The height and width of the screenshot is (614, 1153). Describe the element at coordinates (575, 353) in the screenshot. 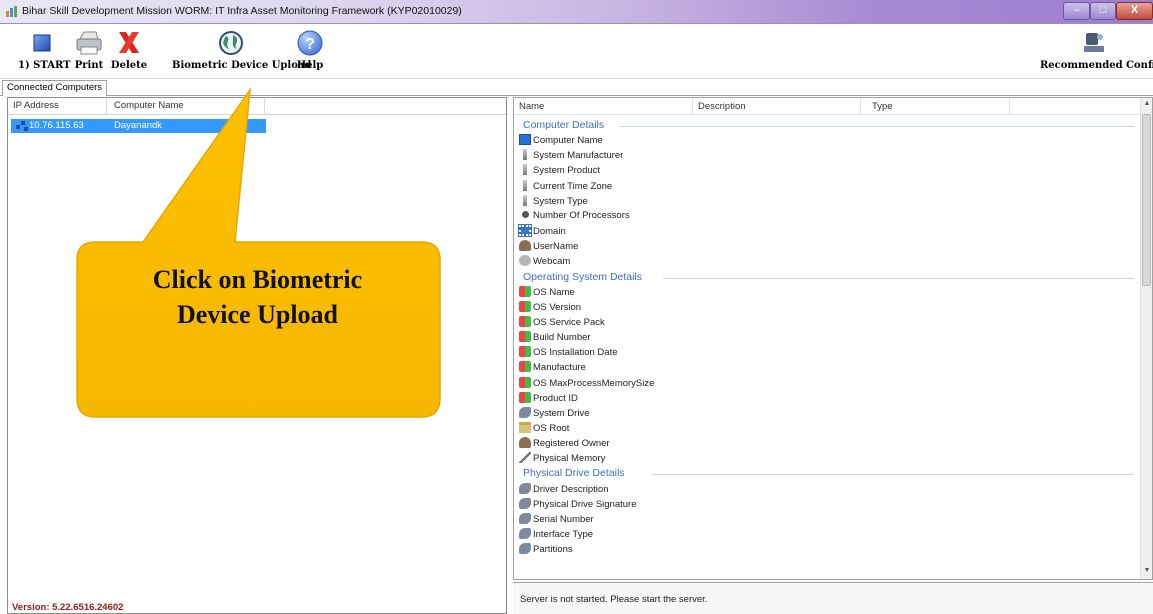

I see `item-label: OS Installation Date` at that location.